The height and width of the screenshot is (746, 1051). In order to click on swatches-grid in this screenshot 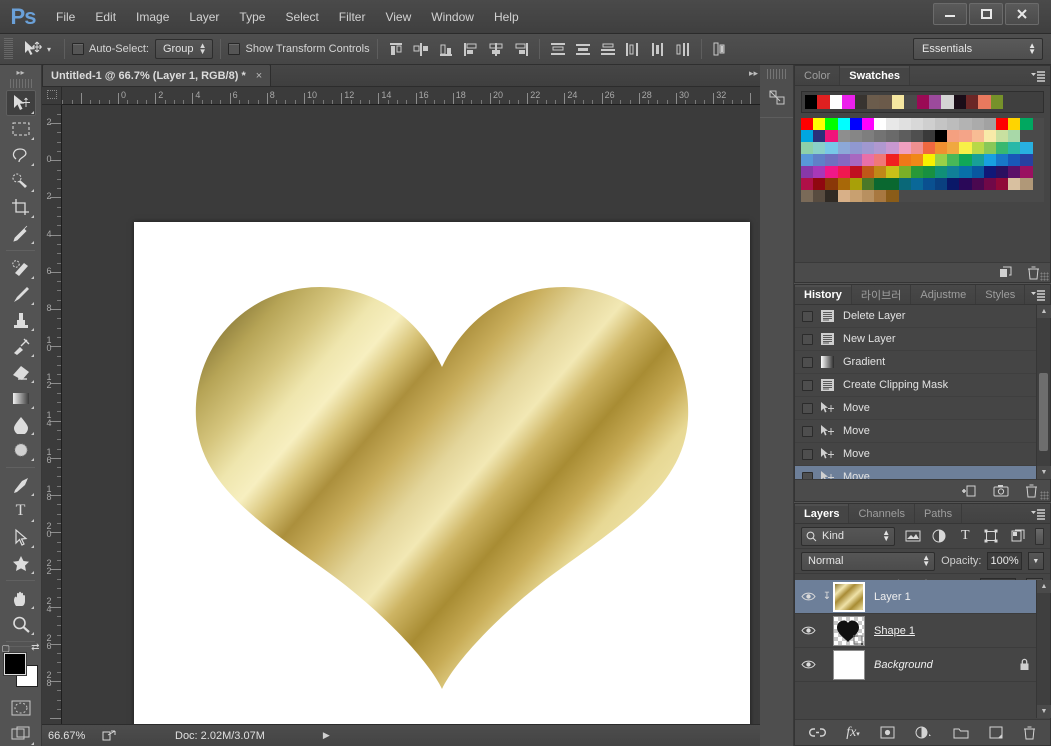, I will do `click(922, 160)`.